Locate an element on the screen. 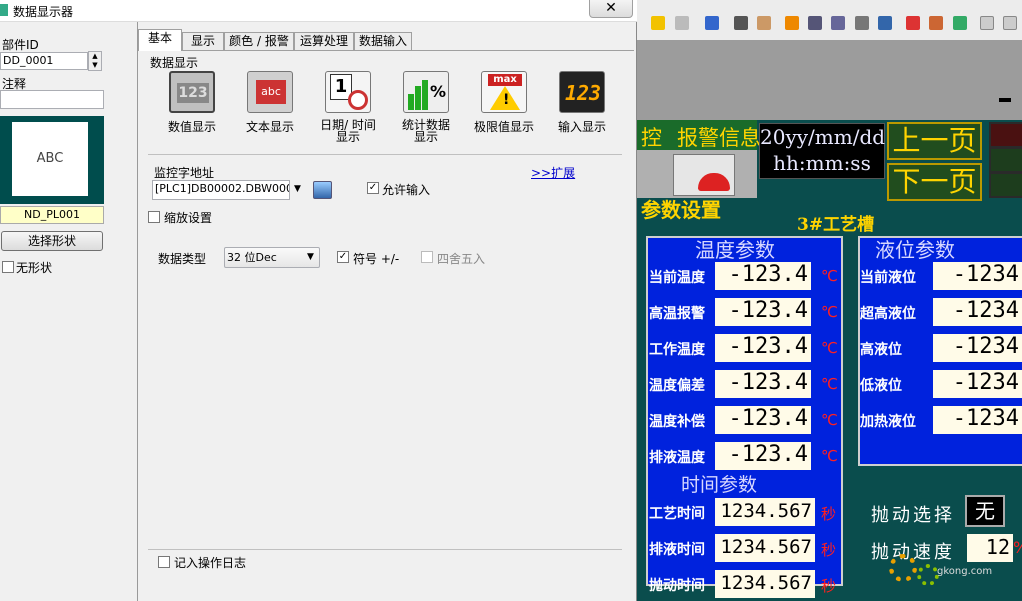 This screenshot has width=1022, height=601. display-type-limit: max ! 极限值显示 is located at coordinates (504, 102).